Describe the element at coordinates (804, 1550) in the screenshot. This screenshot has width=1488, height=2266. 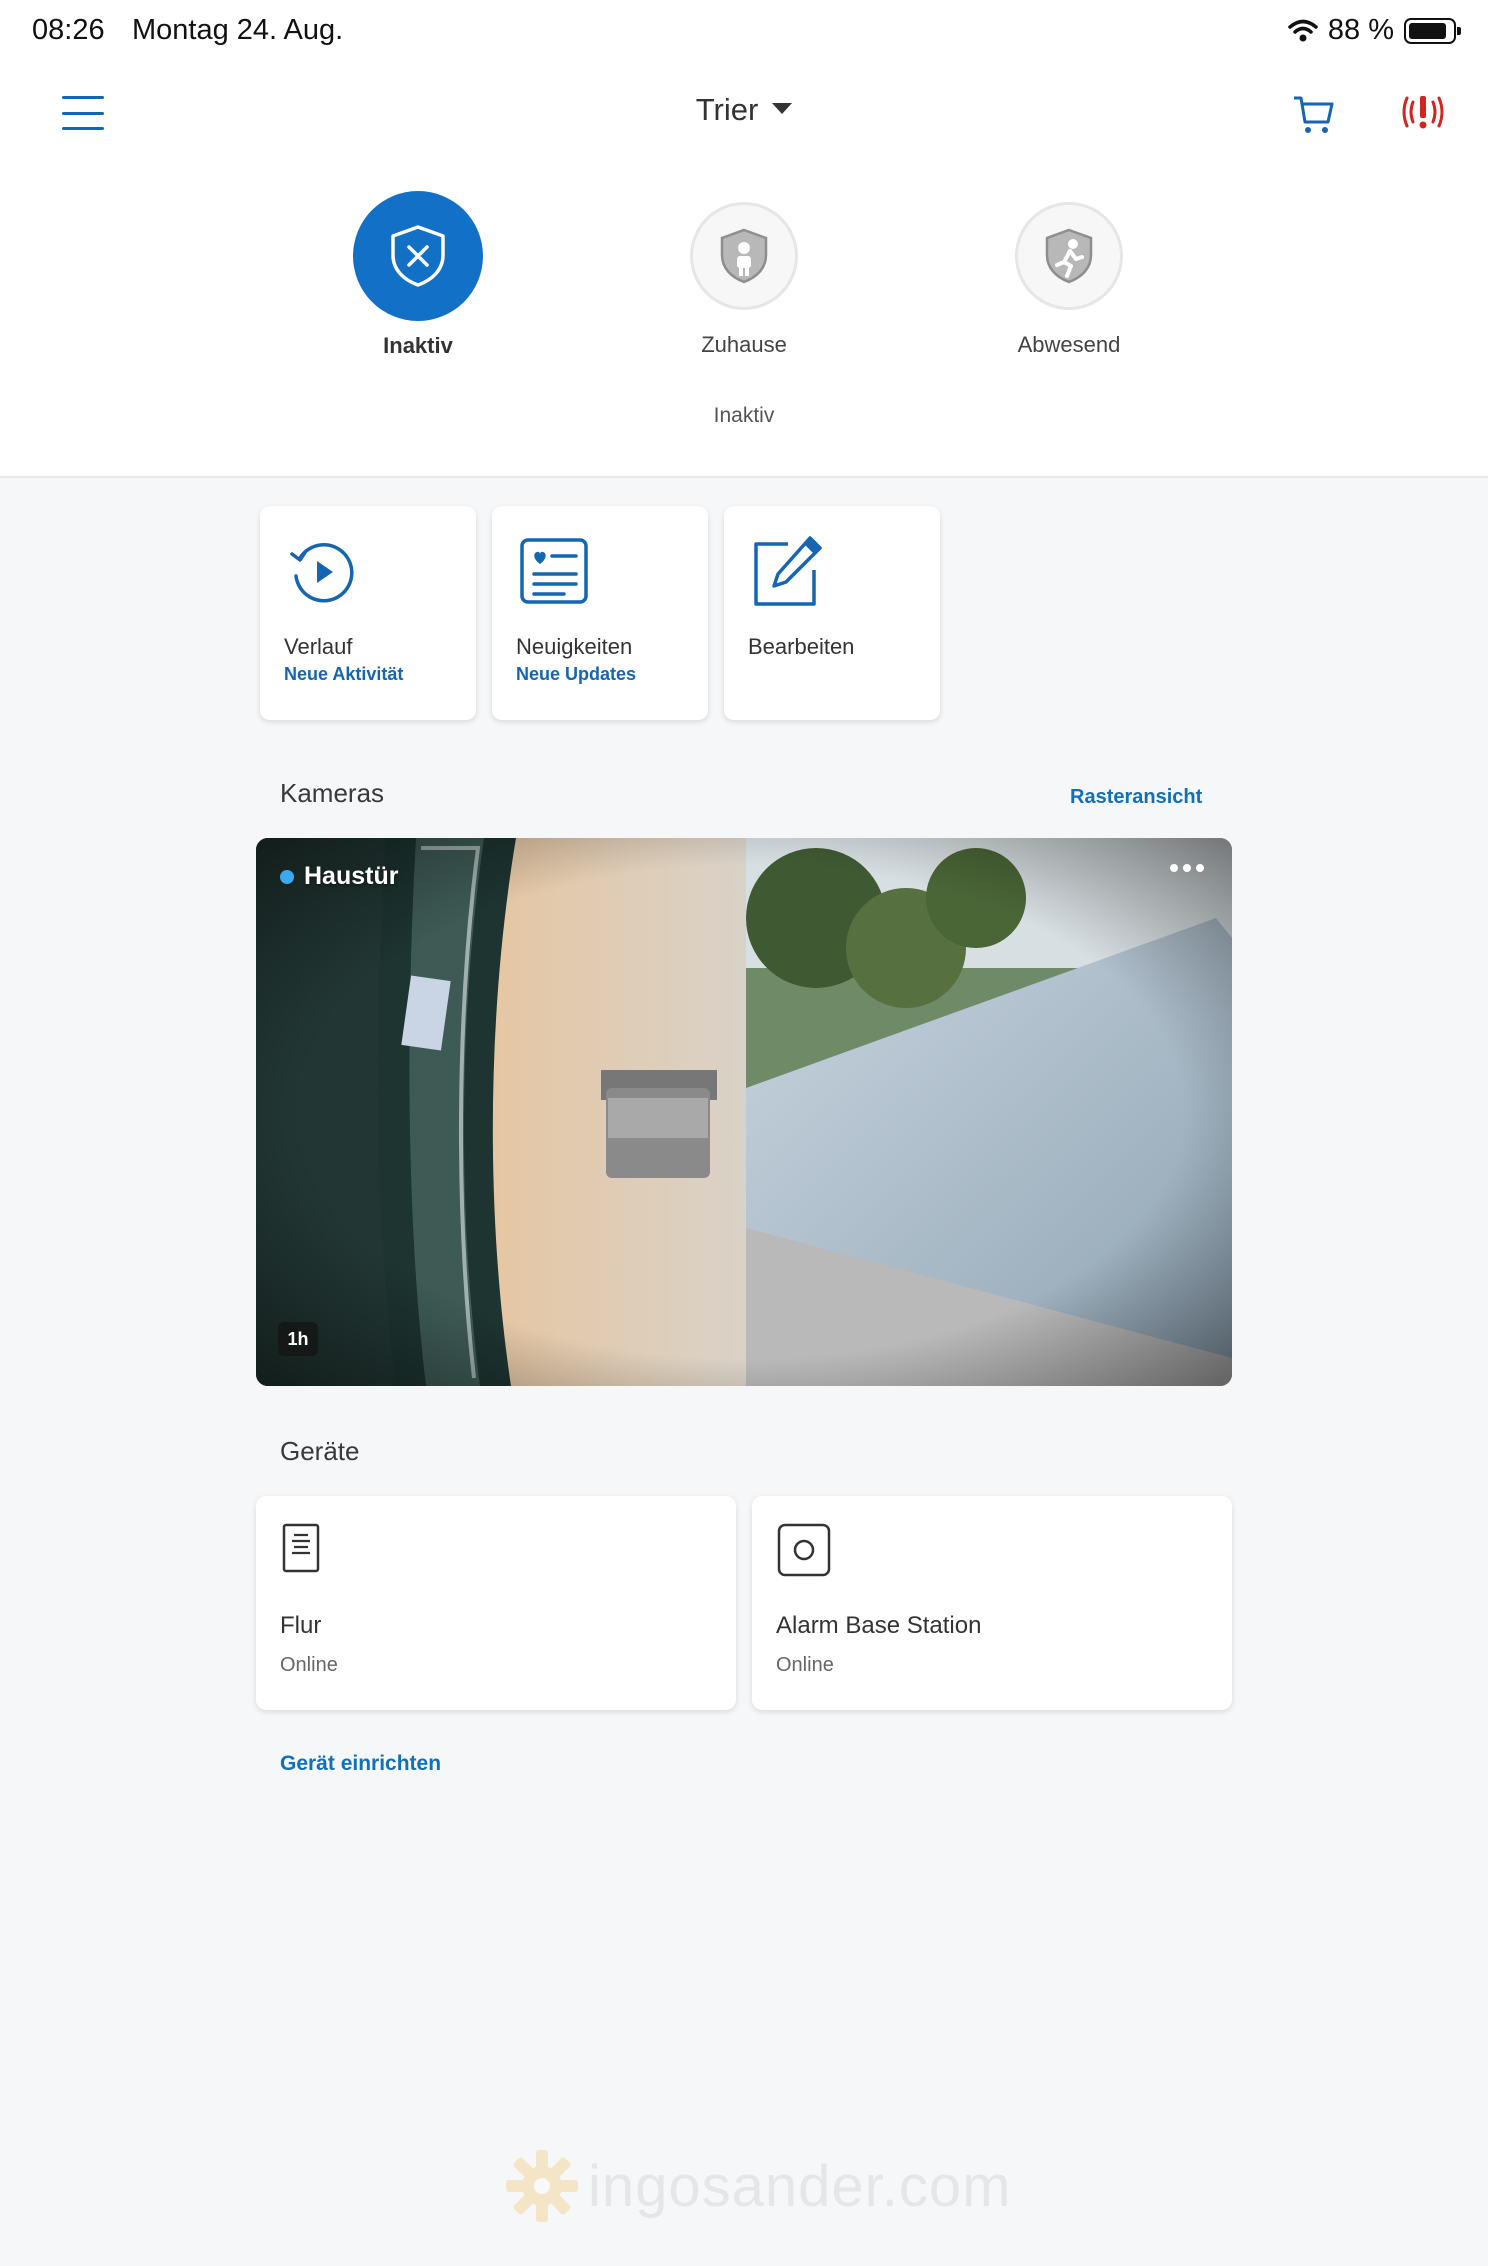
I see `base-station-icon` at that location.